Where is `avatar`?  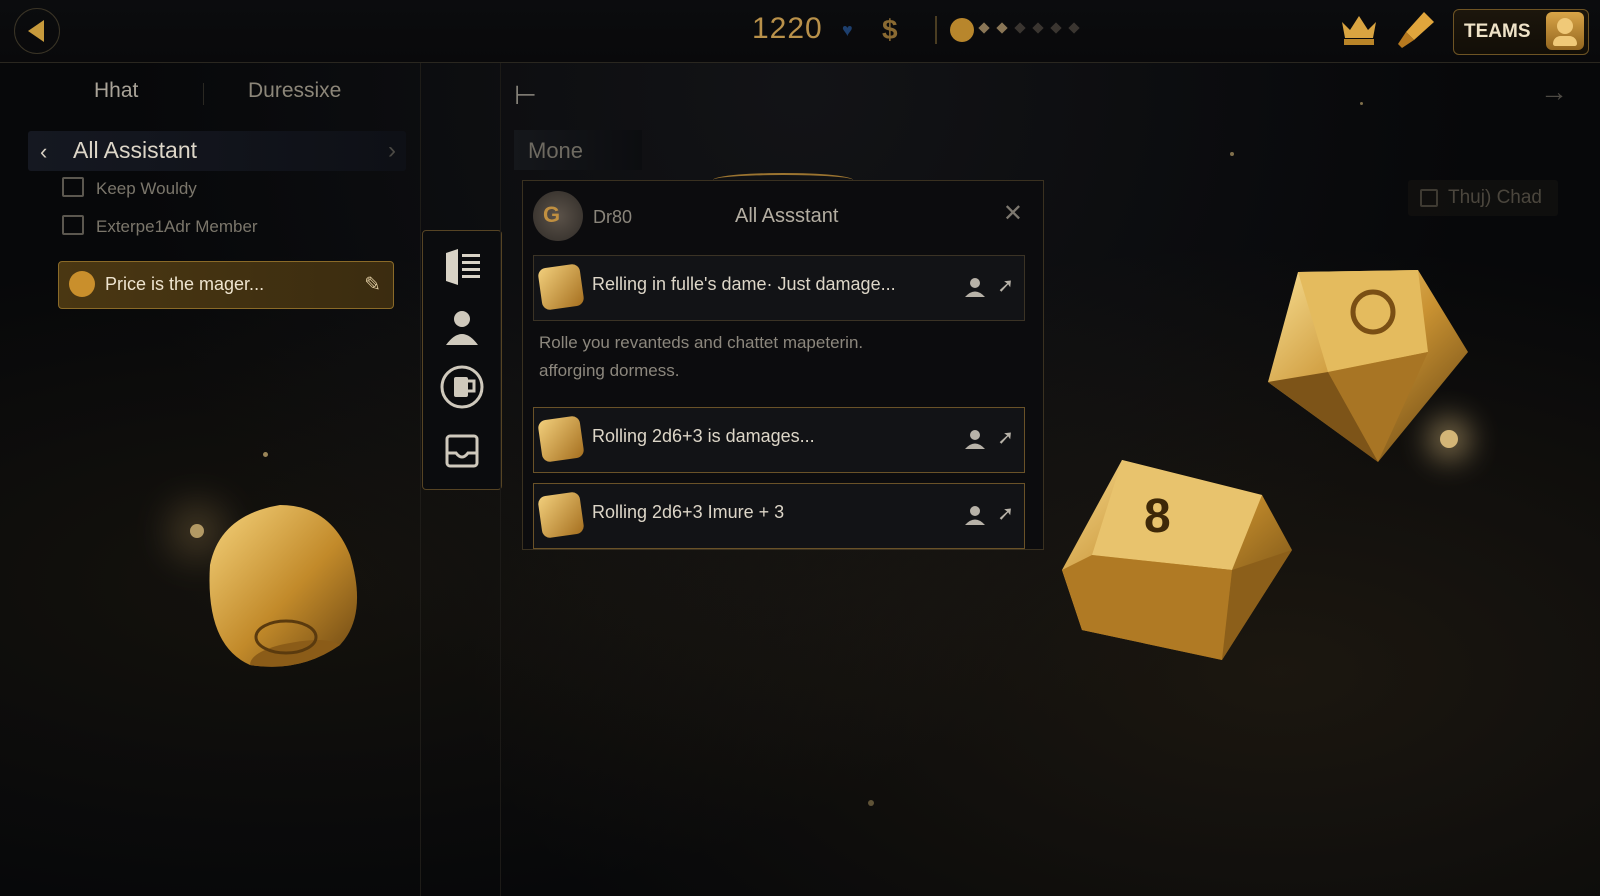 avatar is located at coordinates (1565, 31).